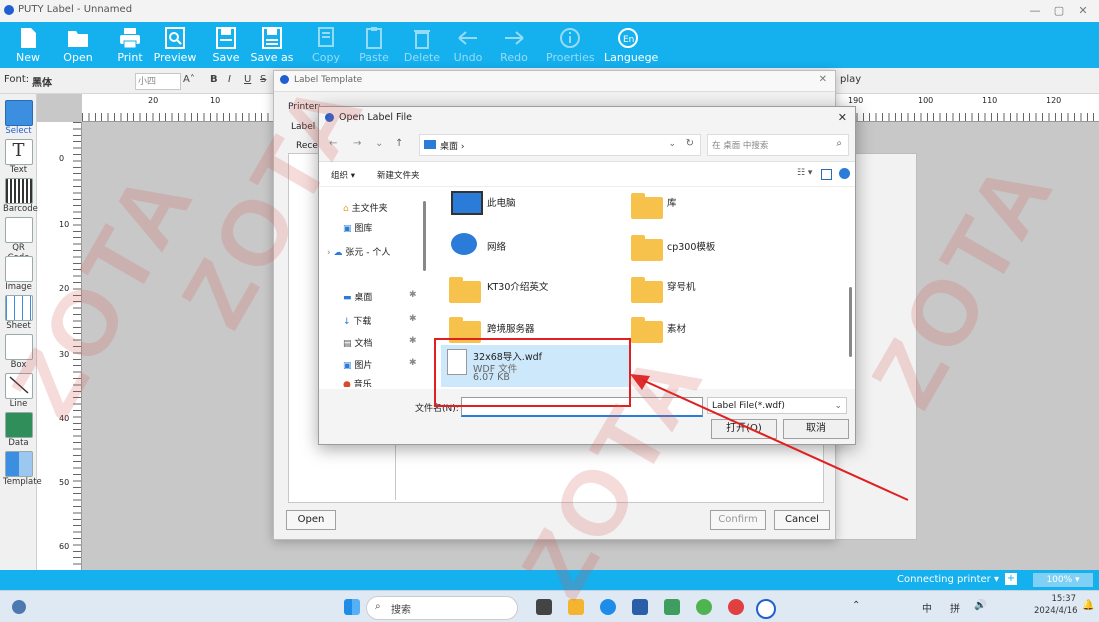 The height and width of the screenshot is (622, 1099). I want to click on ime-language: 中, so click(927, 607).